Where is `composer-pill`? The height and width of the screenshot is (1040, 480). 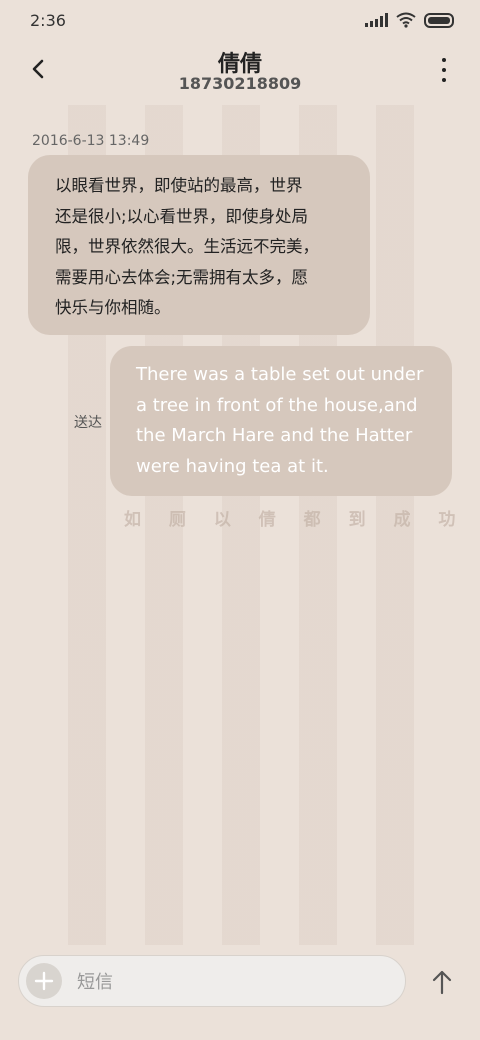 composer-pill is located at coordinates (212, 981).